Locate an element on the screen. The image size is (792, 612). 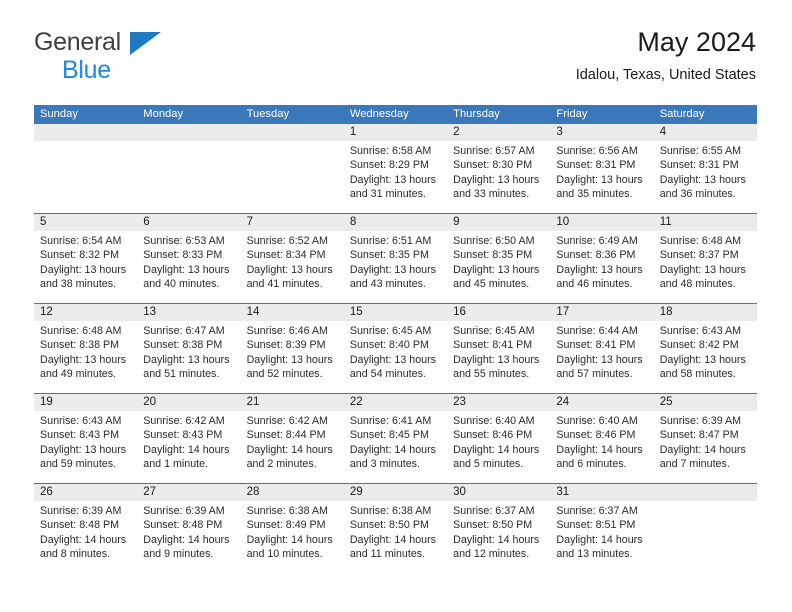
page-title: May 2024 is located at coordinates (696, 42).